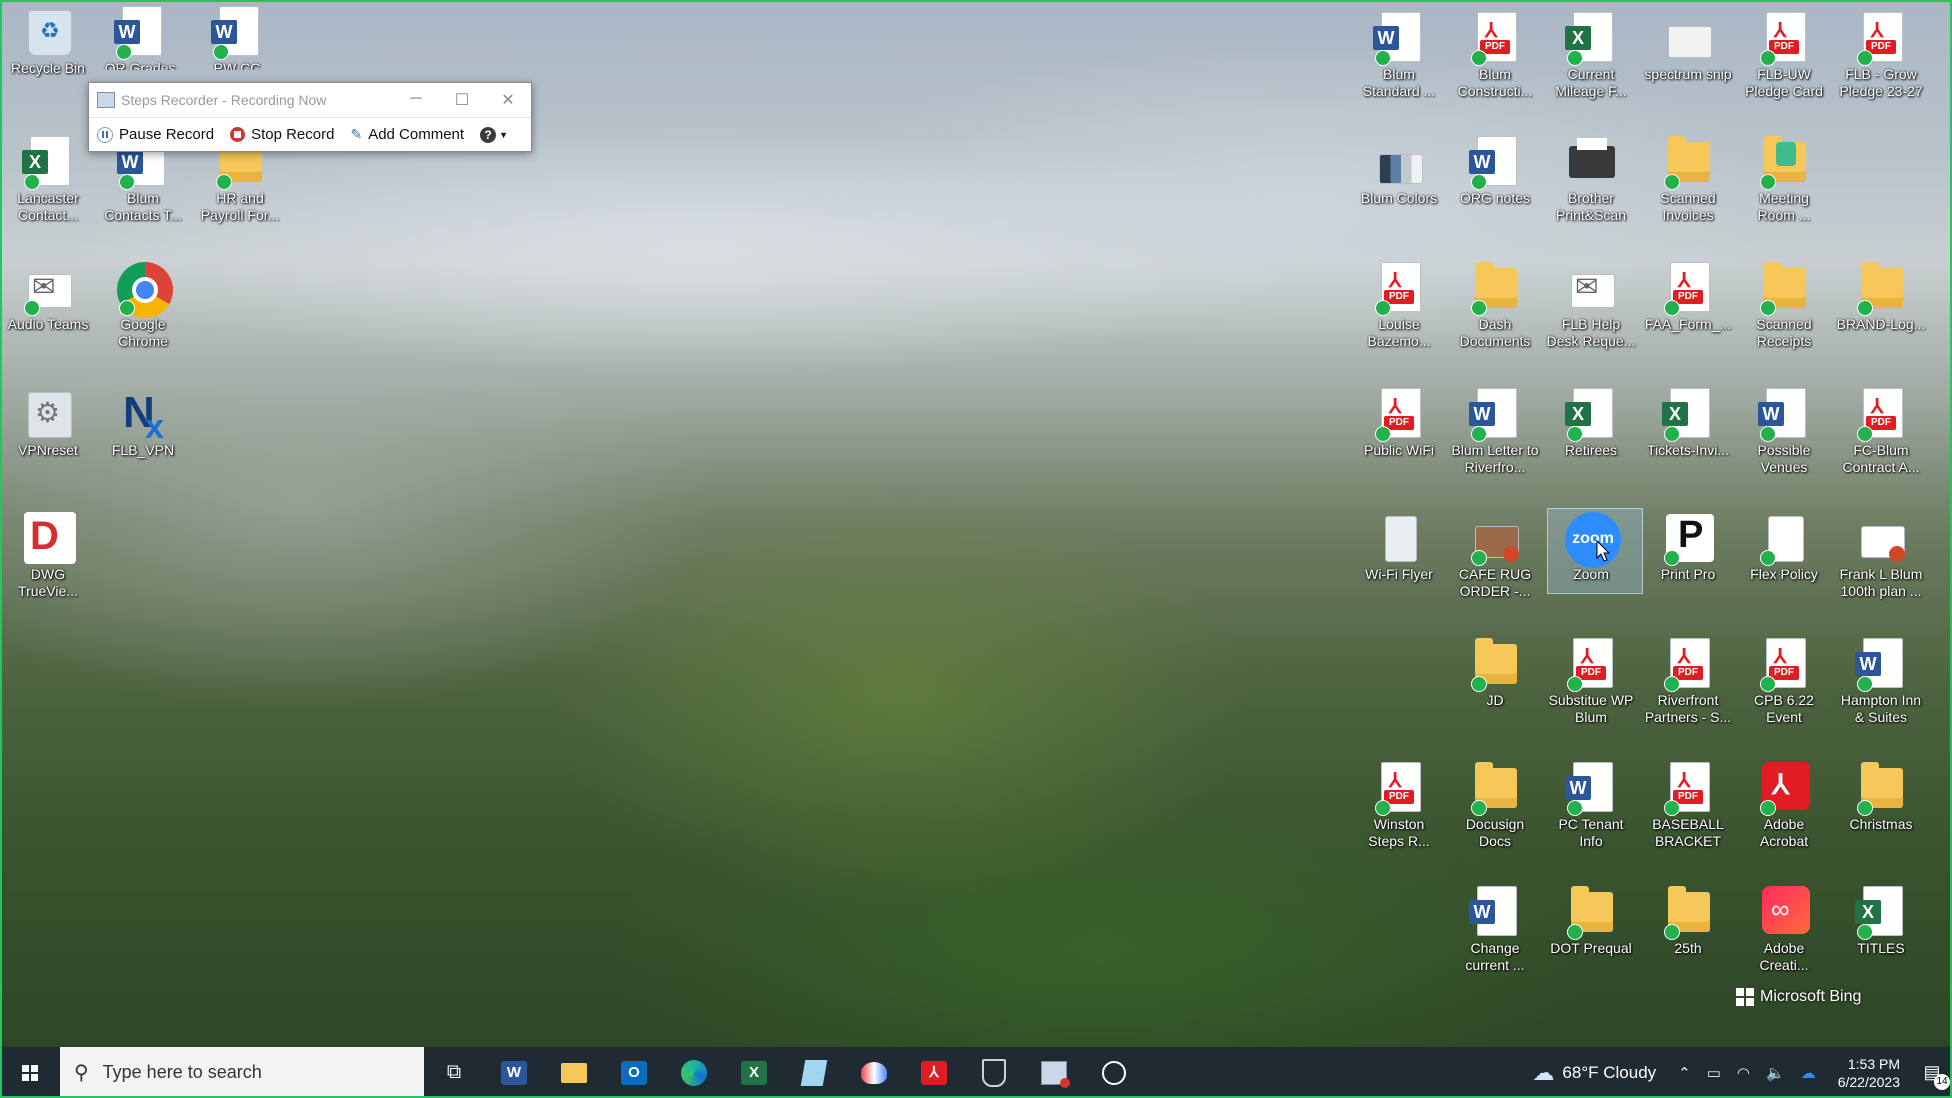 The width and height of the screenshot is (1952, 1098). What do you see at coordinates (462, 100) in the screenshot?
I see `maximize-button: ☐` at bounding box center [462, 100].